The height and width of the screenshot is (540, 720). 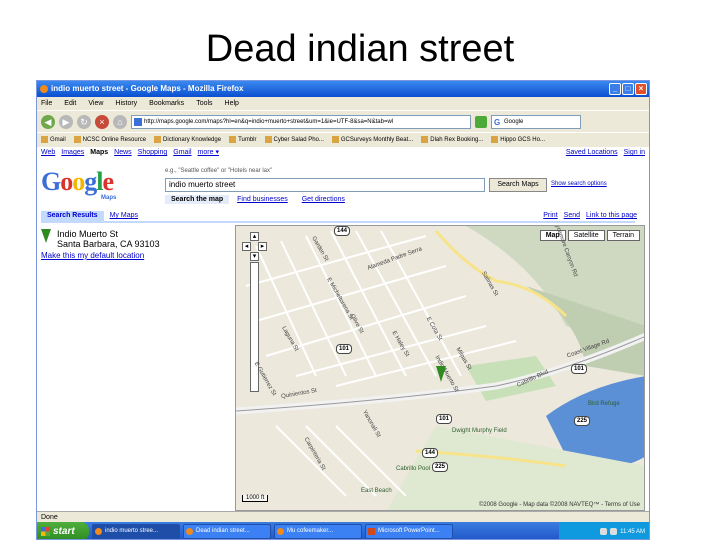 I want to click on bookmark-label: NCSC Online Resource, so click(x=114, y=139).